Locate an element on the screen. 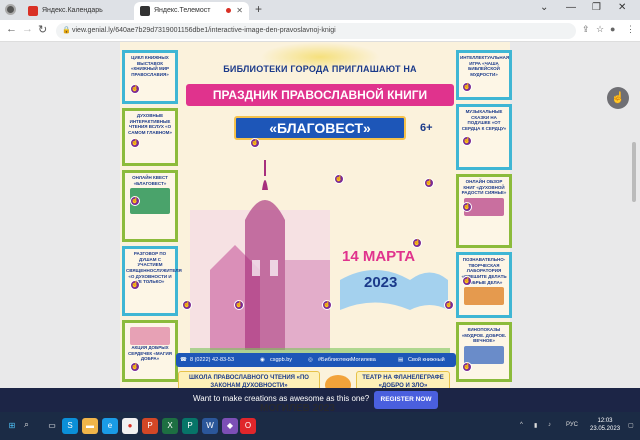 The width and height of the screenshot is (640, 440). word-icon: W is located at coordinates (210, 426).